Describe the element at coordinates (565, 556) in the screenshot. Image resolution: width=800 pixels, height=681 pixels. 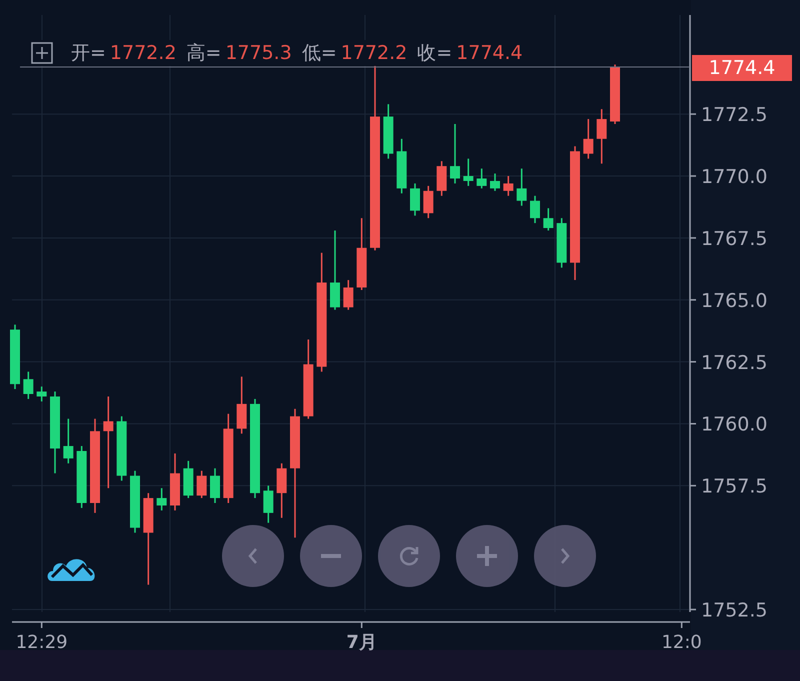
I see `chevron-right-icon` at that location.